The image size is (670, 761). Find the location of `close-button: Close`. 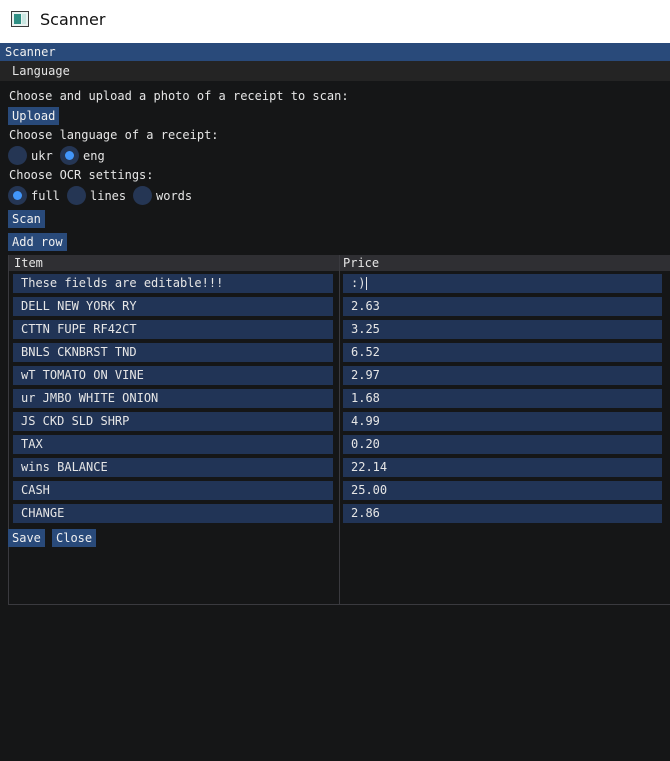

close-button: Close is located at coordinates (74, 538).